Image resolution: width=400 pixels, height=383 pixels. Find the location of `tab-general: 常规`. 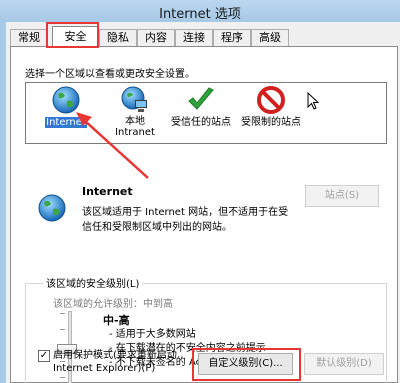

tab-general: 常规 is located at coordinates (29, 37).